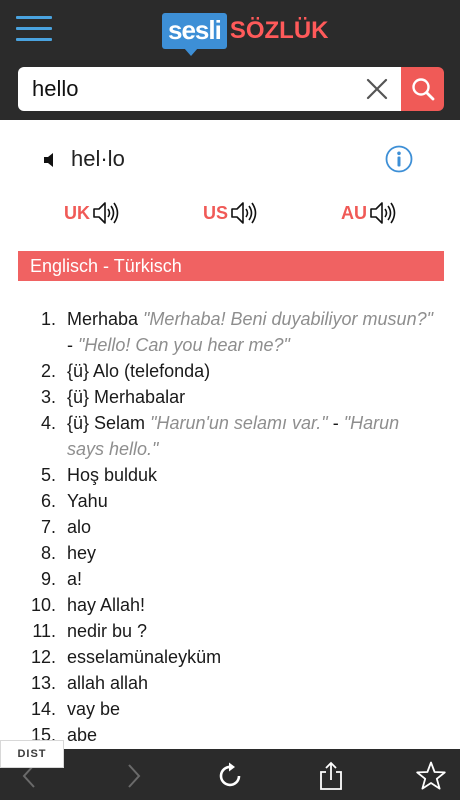 The image size is (460, 800). What do you see at coordinates (139, 371) in the screenshot?
I see `item-text: {ü} Alo (telefonda)` at bounding box center [139, 371].